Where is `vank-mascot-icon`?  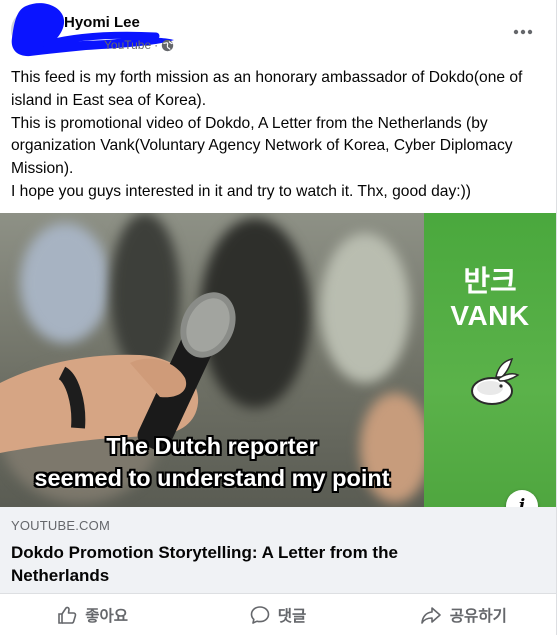
vank-mascot-icon is located at coordinates (495, 381).